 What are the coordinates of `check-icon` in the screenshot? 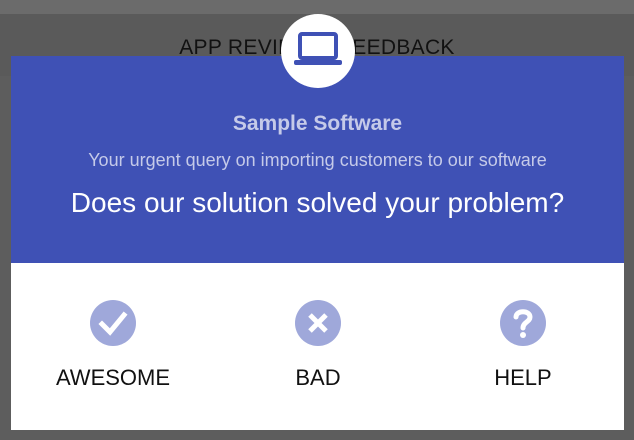 It's located at (113, 323).